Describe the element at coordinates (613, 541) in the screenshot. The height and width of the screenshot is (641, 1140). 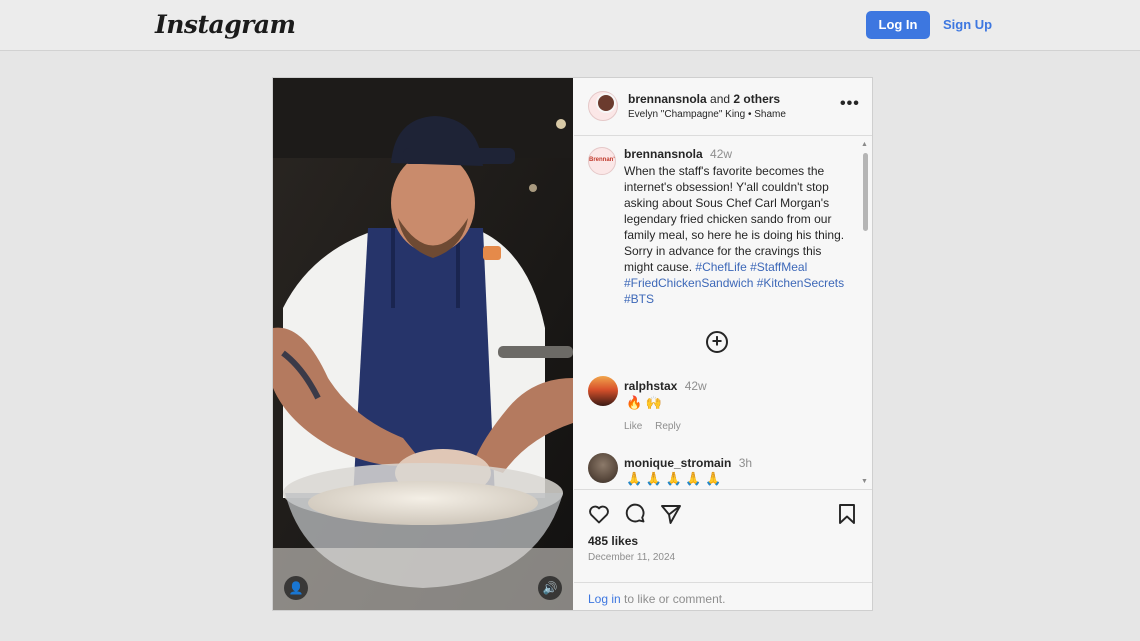
I see `likes-count: 485 likes` at that location.